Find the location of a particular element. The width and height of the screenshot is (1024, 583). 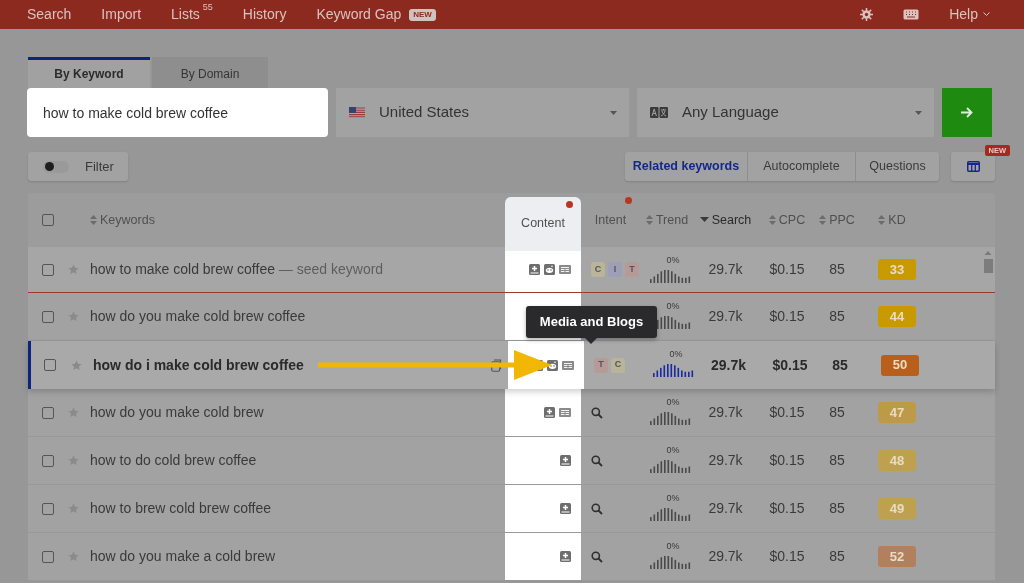

columns-icon is located at coordinates (973, 166).